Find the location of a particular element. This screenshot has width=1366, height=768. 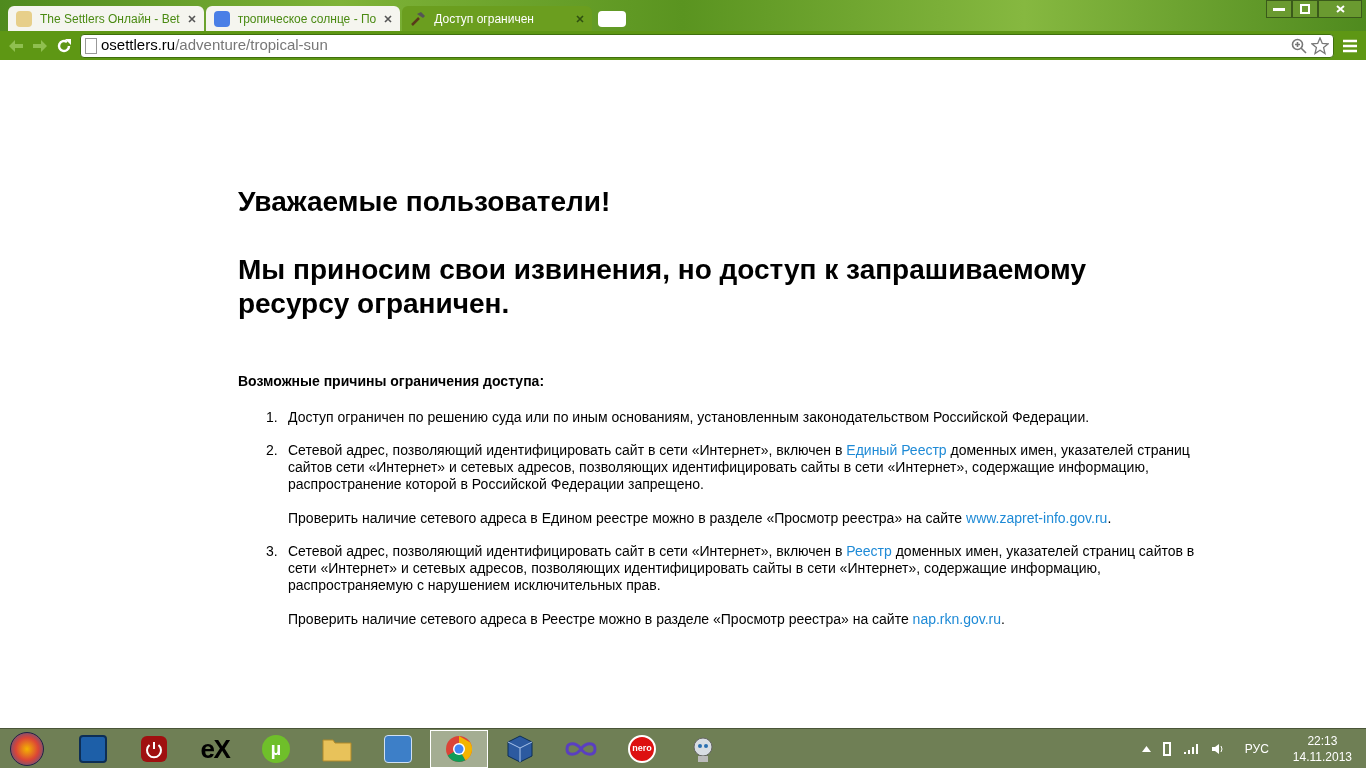

clock-time: 22:13 is located at coordinates (1322, 740).